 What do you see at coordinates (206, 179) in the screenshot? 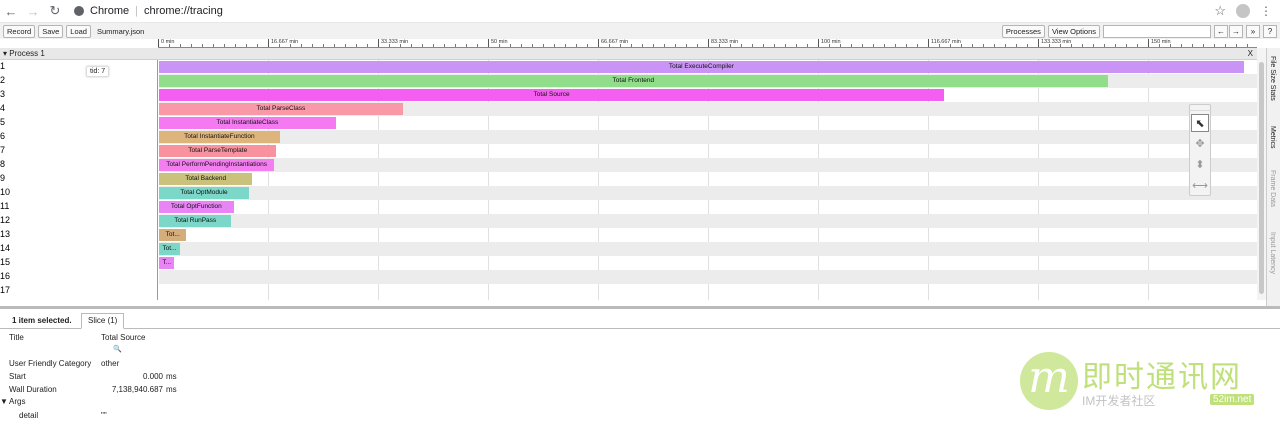
I see `trace-slice: Total Backend` at bounding box center [206, 179].